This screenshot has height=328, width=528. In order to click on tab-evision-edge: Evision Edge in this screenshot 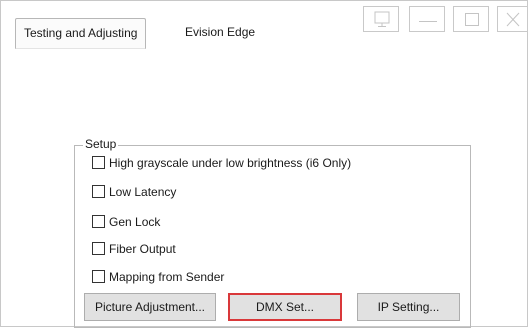, I will do `click(220, 32)`.